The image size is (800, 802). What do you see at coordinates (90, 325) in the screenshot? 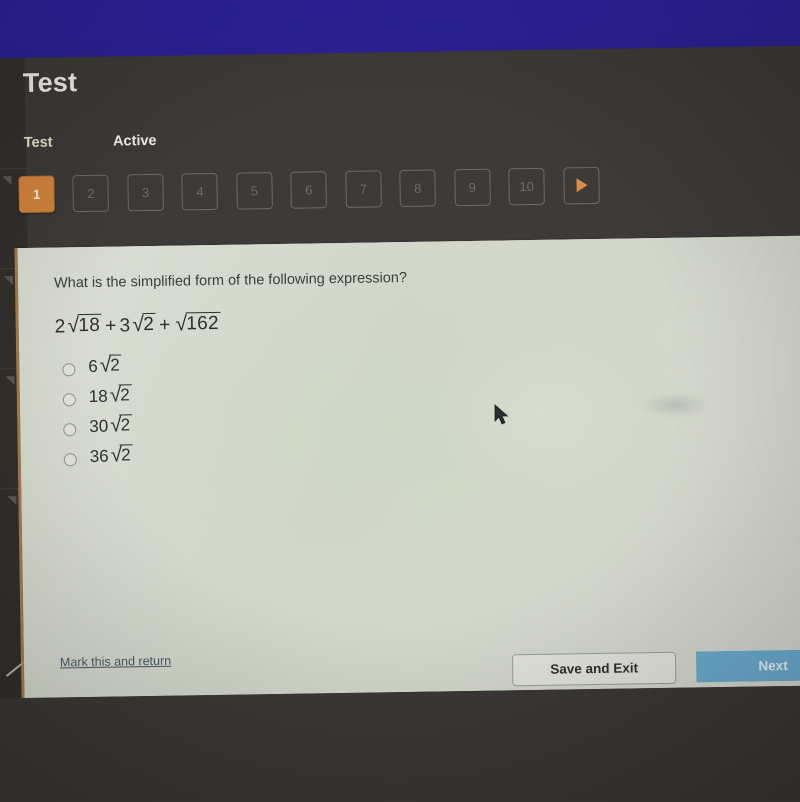
I see `expr-term-1-radicand: 18` at bounding box center [90, 325].